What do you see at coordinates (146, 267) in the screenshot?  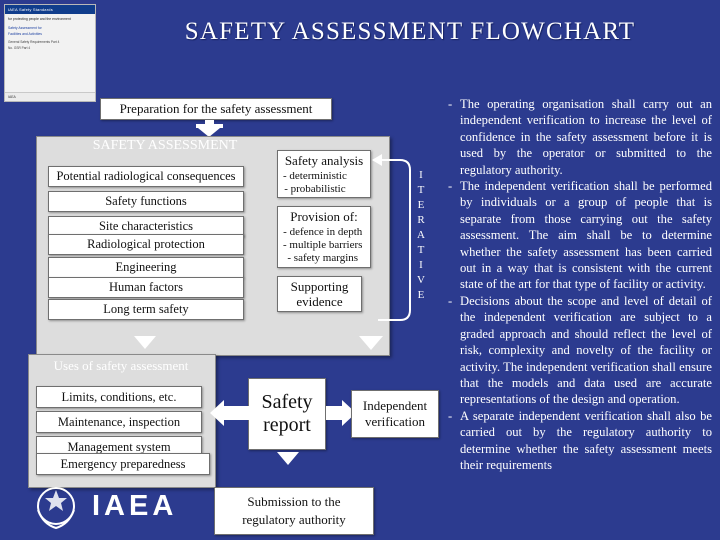 I see `box-engineering: Engineering` at bounding box center [146, 267].